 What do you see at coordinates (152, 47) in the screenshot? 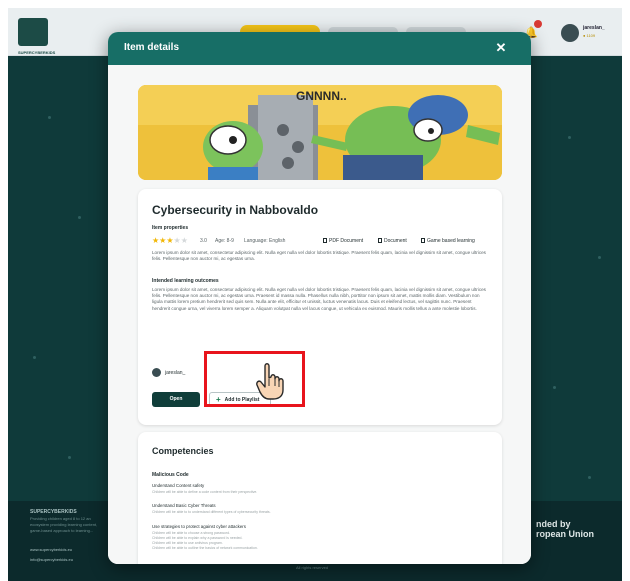
I see `modal-title: Item details` at bounding box center [152, 47].